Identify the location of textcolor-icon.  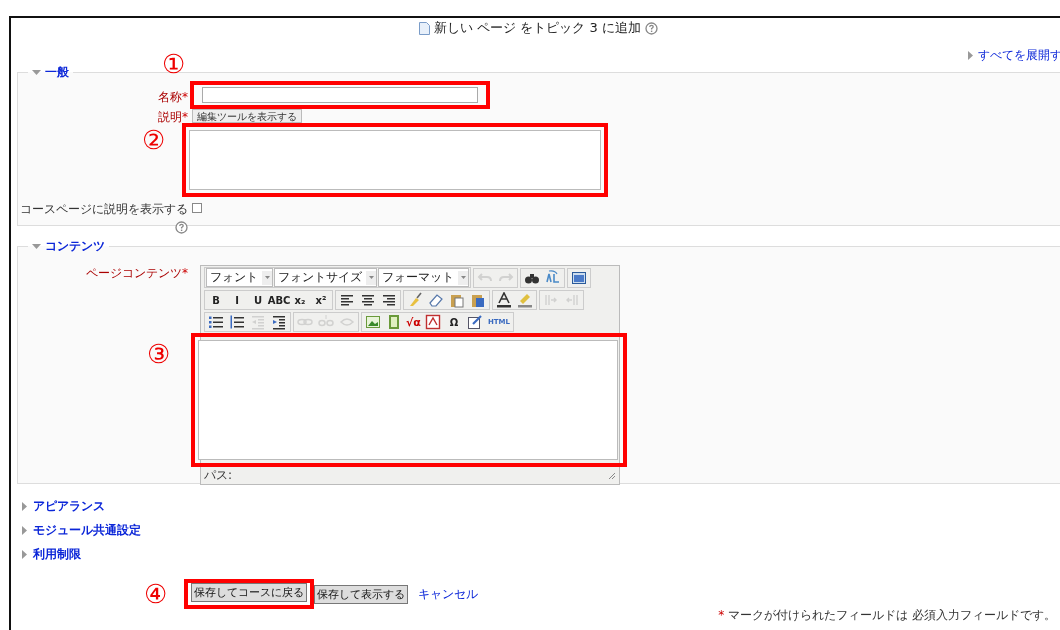
(504, 300).